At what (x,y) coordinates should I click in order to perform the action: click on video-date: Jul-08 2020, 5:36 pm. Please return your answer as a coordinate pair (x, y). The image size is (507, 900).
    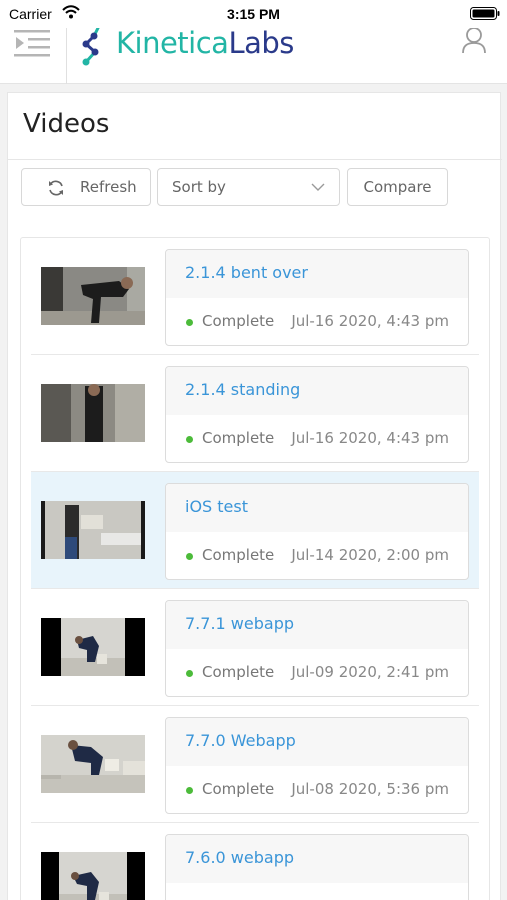
    Looking at the image, I should click on (370, 789).